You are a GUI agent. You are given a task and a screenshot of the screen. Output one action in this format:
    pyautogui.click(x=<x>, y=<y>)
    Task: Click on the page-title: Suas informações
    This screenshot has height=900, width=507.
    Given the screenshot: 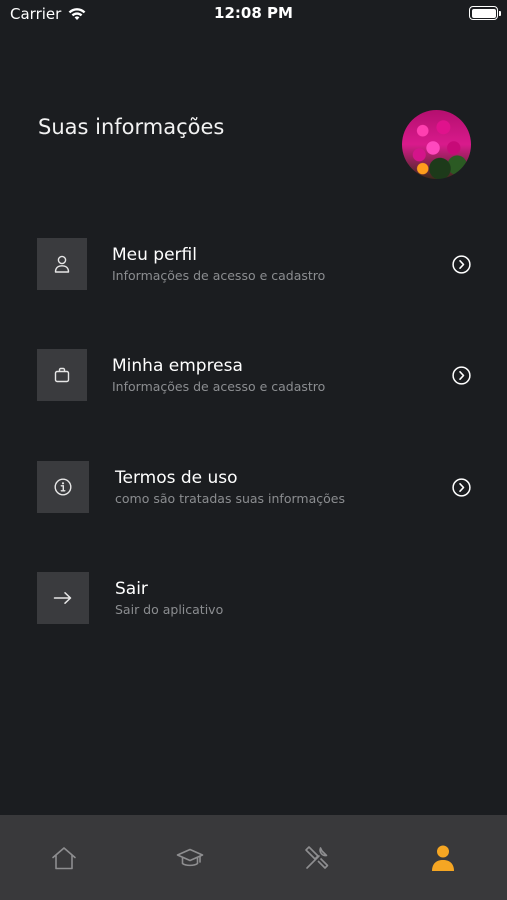 What is the action you would take?
    pyautogui.click(x=131, y=127)
    